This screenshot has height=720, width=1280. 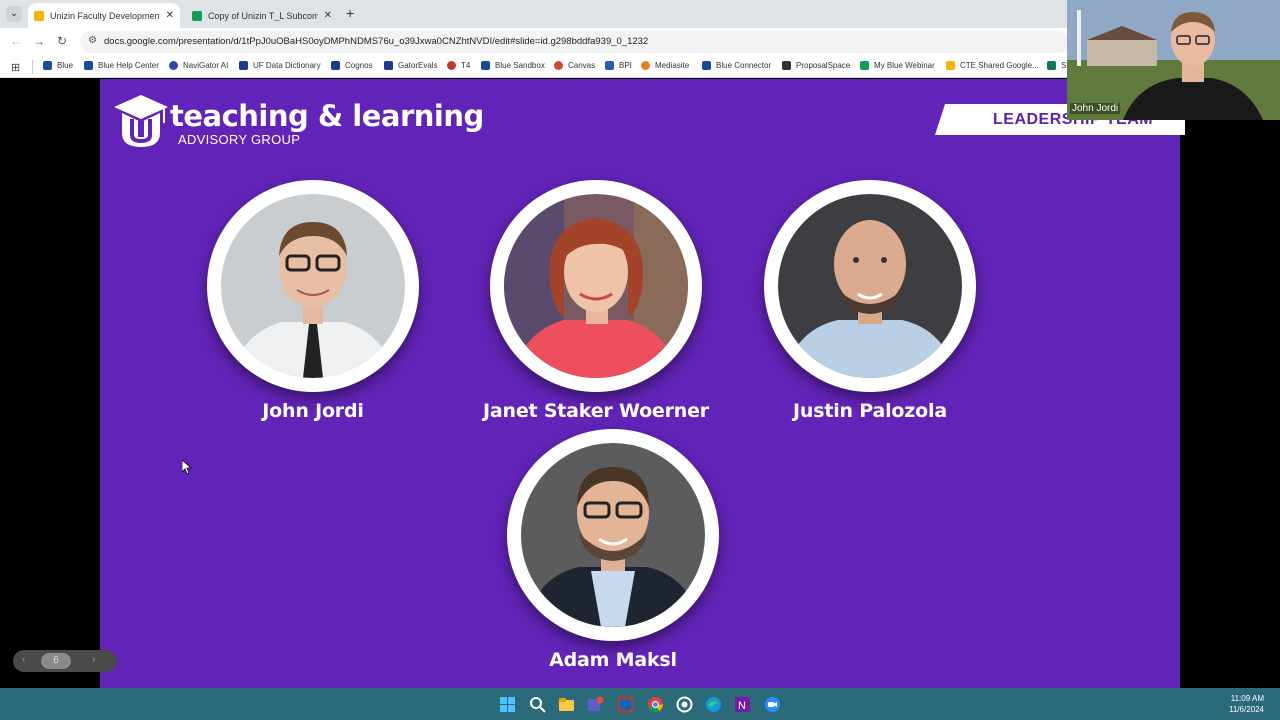 I want to click on team-member-card: Janet Staker Woerner, so click(x=596, y=301).